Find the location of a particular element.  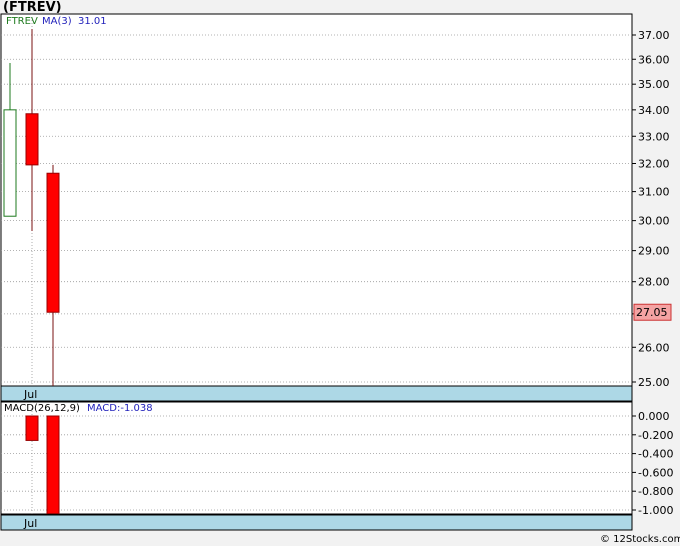

price-tick-label: 30.00 is located at coordinates (654, 221).